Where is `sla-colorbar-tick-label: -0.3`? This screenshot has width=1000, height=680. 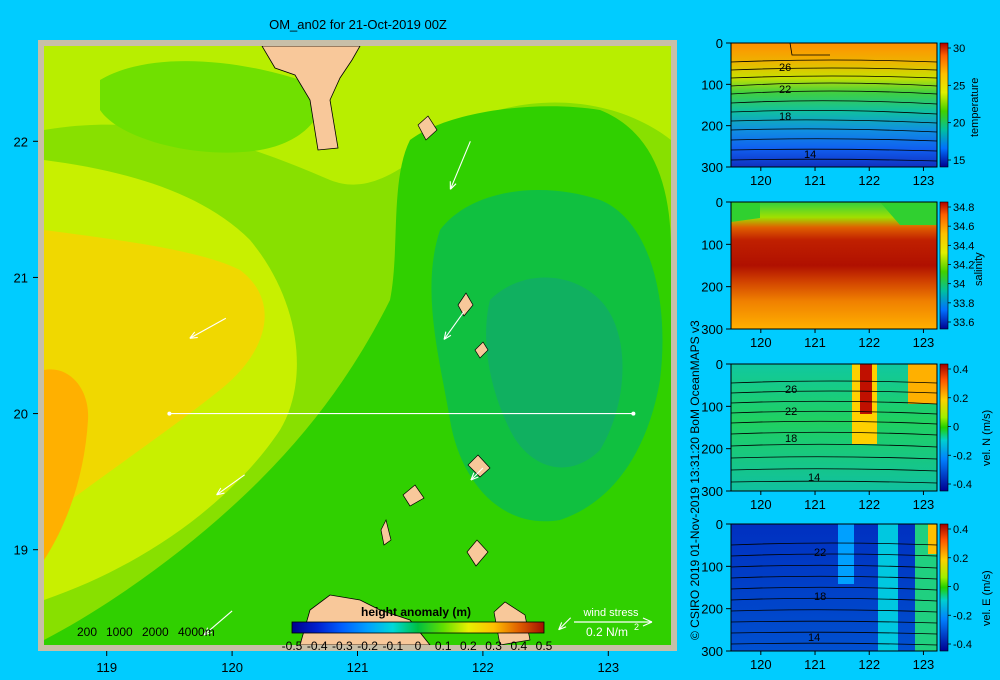
sla-colorbar-tick-label: -0.3 is located at coordinates (342, 646).